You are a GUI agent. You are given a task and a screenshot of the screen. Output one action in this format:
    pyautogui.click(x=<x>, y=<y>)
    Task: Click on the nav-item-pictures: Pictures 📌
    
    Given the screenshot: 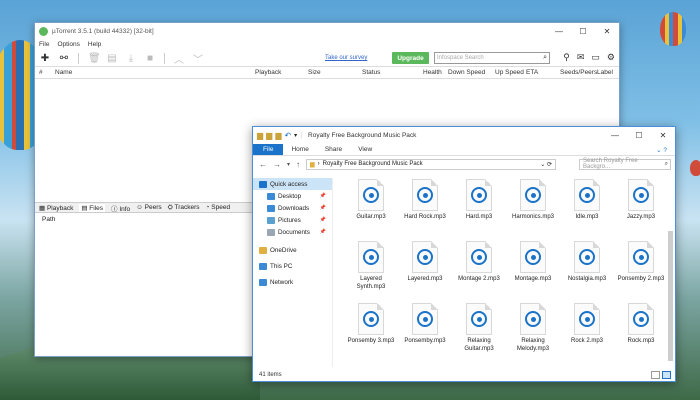 What is the action you would take?
    pyautogui.click(x=292, y=220)
    